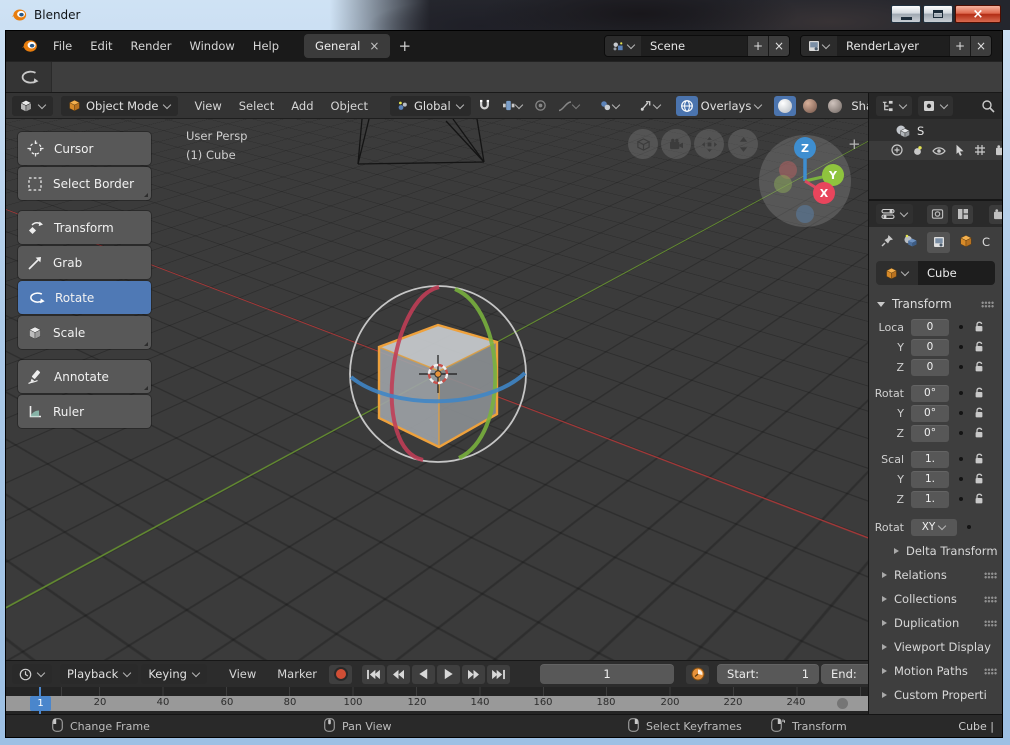  What do you see at coordinates (404, 46) in the screenshot?
I see `add-workspace-button: +` at bounding box center [404, 46].